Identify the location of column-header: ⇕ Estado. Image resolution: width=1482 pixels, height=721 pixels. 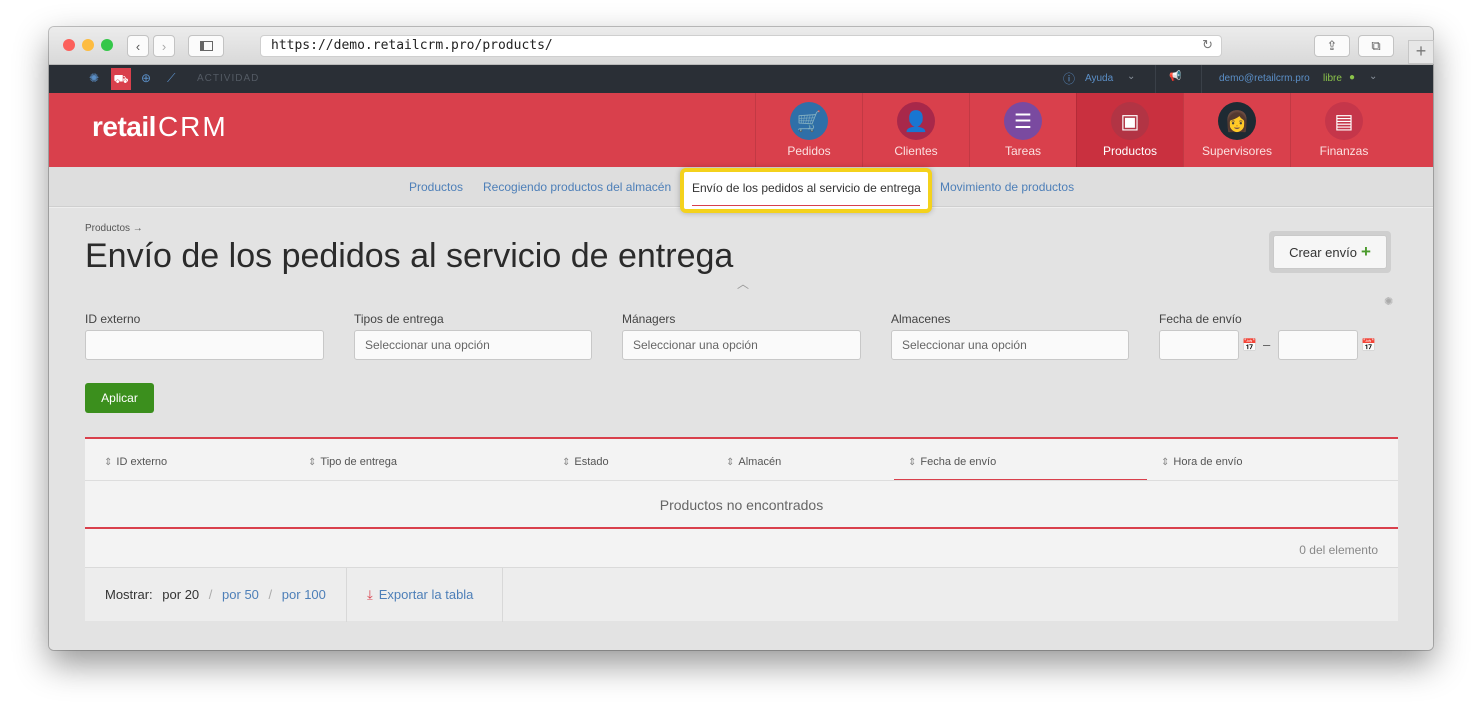
(585, 462).